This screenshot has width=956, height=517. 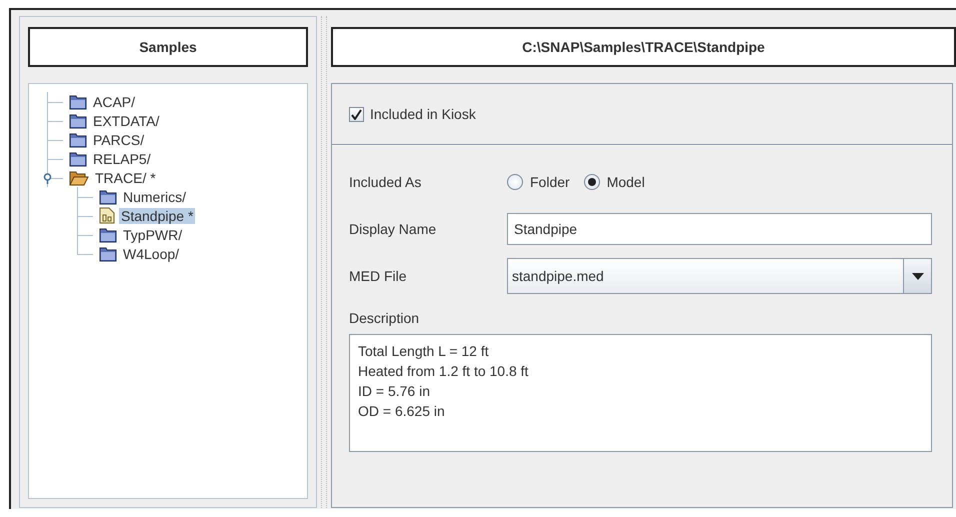 What do you see at coordinates (47, 178) in the screenshot?
I see `collapse-handle-icon` at bounding box center [47, 178].